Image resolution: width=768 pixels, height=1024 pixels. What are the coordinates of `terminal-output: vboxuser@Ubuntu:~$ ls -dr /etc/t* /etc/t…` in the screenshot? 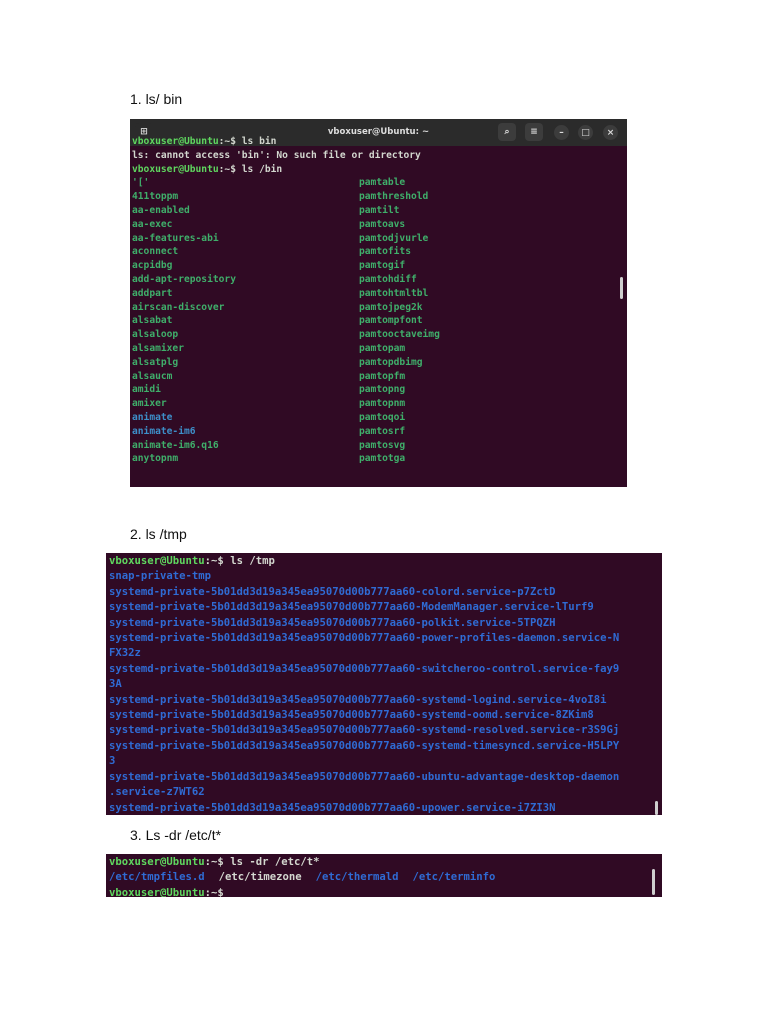 It's located at (384, 875).